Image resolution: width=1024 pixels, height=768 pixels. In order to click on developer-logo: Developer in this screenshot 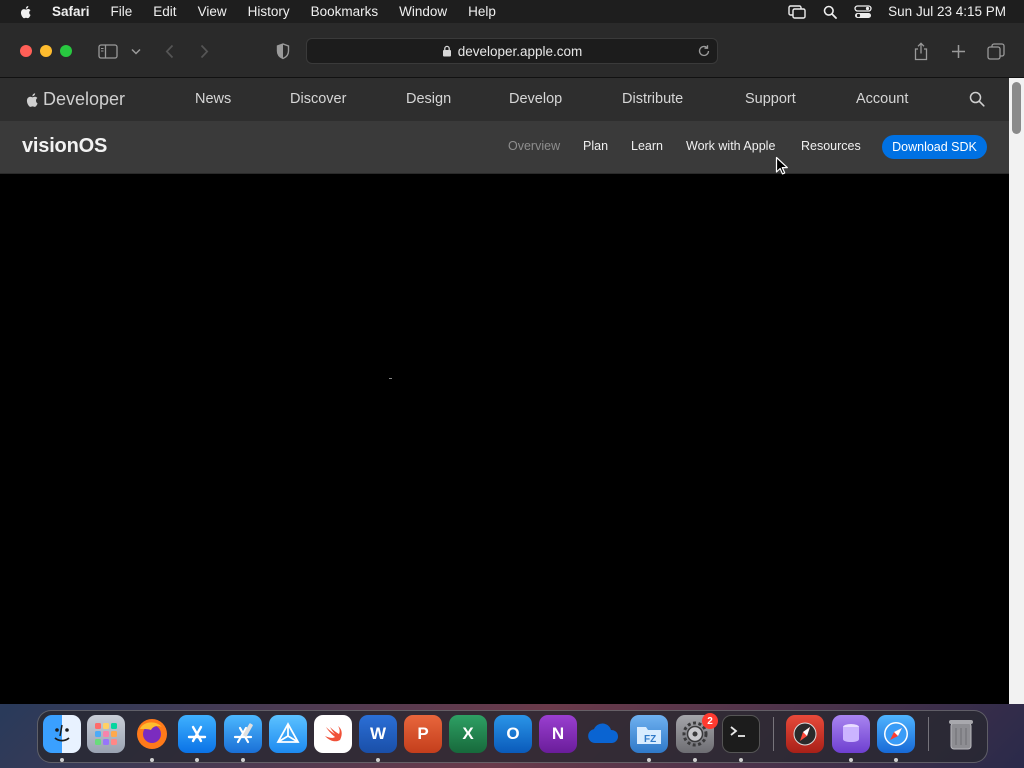, I will do `click(74, 99)`.